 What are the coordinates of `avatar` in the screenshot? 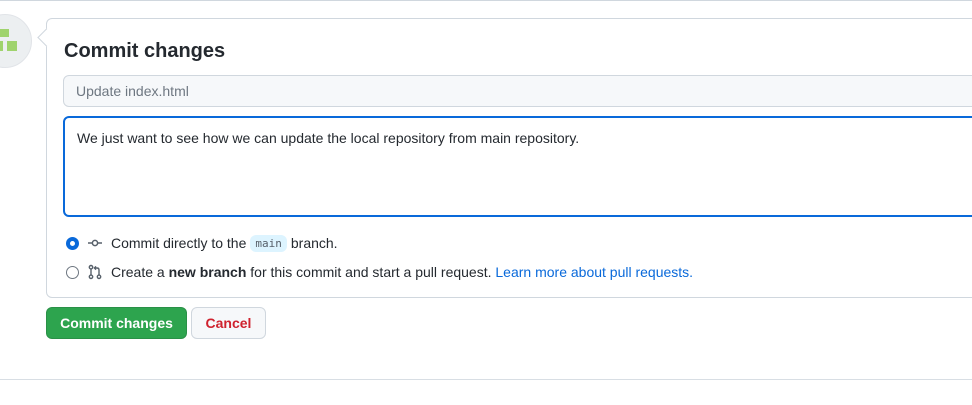 It's located at (16, 41).